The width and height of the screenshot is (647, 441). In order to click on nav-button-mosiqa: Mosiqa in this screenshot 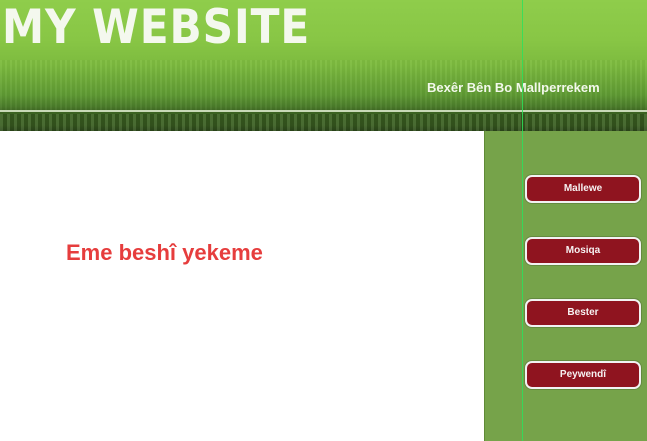, I will do `click(583, 251)`.